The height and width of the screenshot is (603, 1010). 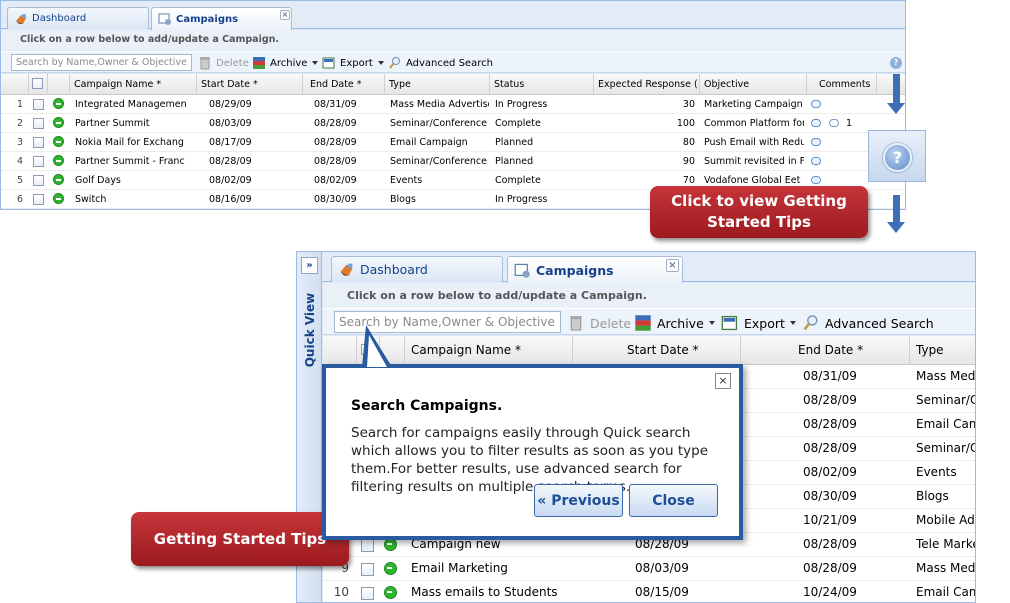 What do you see at coordinates (230, 123) in the screenshot?
I see `start-date: 08/03/09` at bounding box center [230, 123].